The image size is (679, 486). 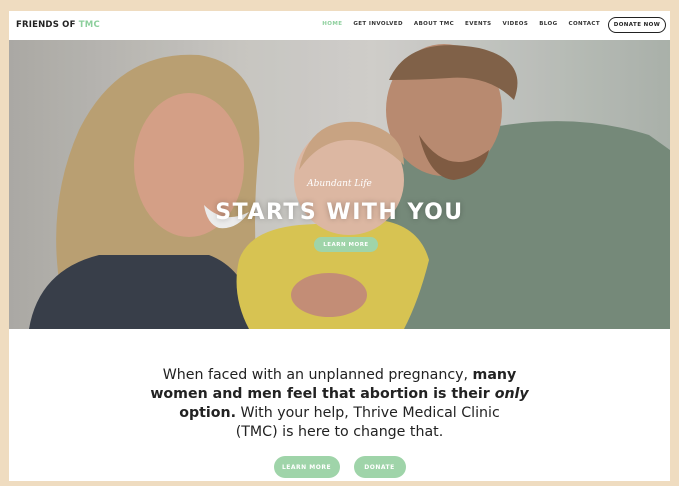 What do you see at coordinates (317, 375) in the screenshot?
I see `mission-text: When faced with an unplanned pregnancy,` at bounding box center [317, 375].